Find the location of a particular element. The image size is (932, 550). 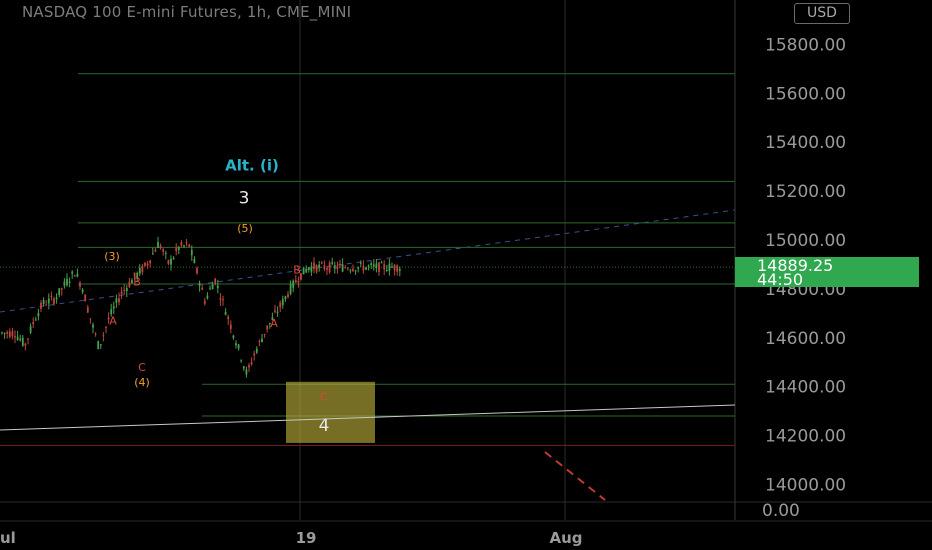

wave-label: 4 is located at coordinates (324, 426).